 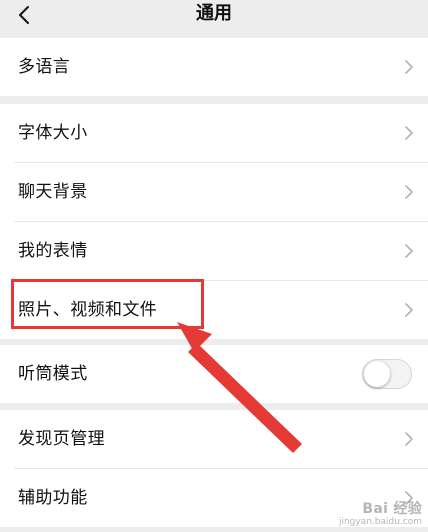 What do you see at coordinates (53, 133) in the screenshot?
I see `settings-item-label: 字体大小` at bounding box center [53, 133].